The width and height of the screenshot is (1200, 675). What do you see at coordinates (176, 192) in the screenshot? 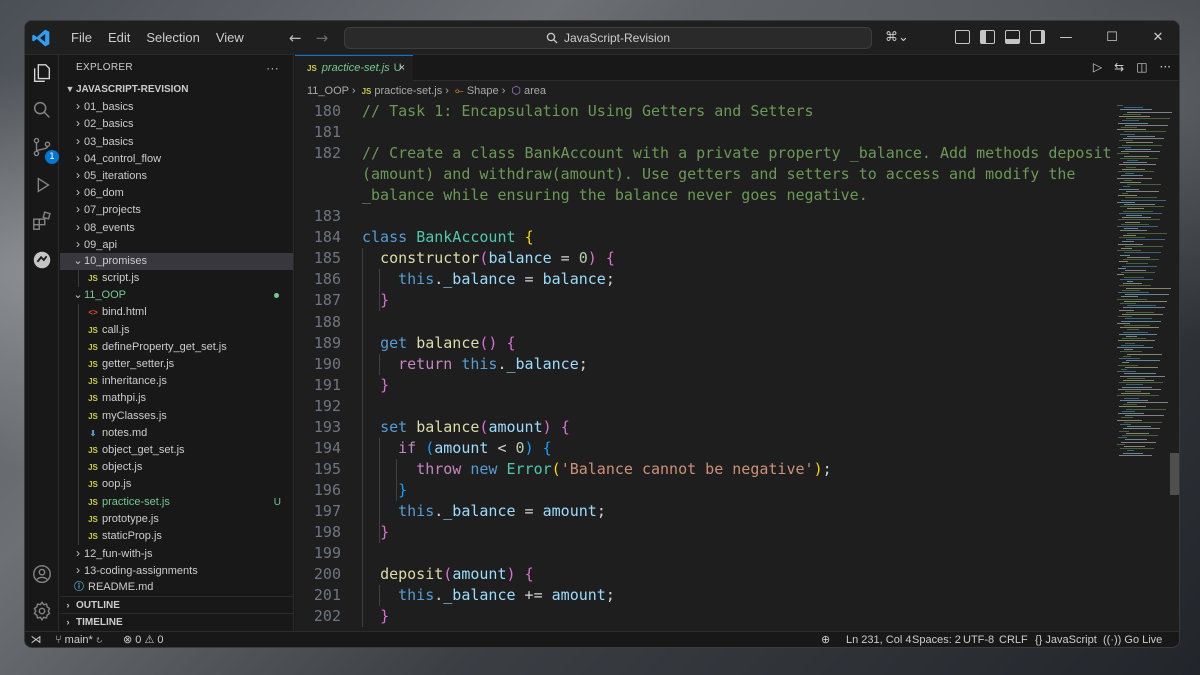
I see `folder-item: › 06_dom` at bounding box center [176, 192].